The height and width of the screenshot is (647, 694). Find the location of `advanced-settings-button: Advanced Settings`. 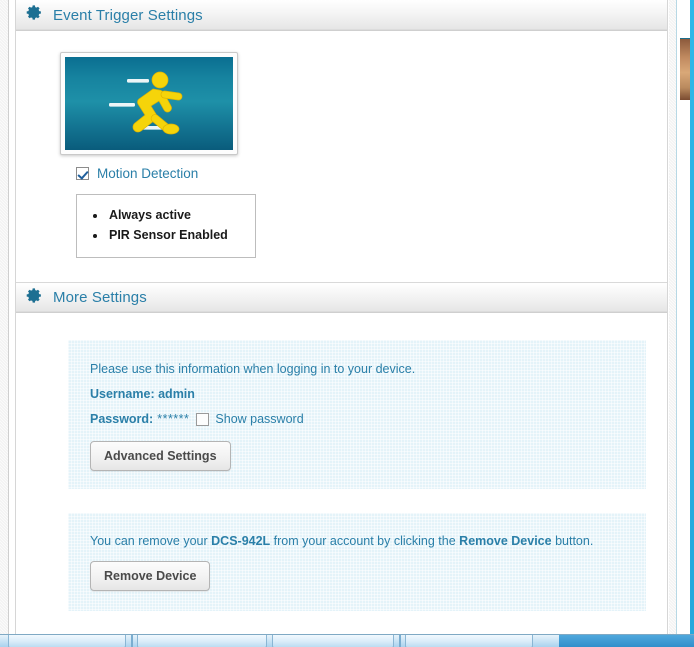

advanced-settings-button: Advanced Settings is located at coordinates (160, 456).